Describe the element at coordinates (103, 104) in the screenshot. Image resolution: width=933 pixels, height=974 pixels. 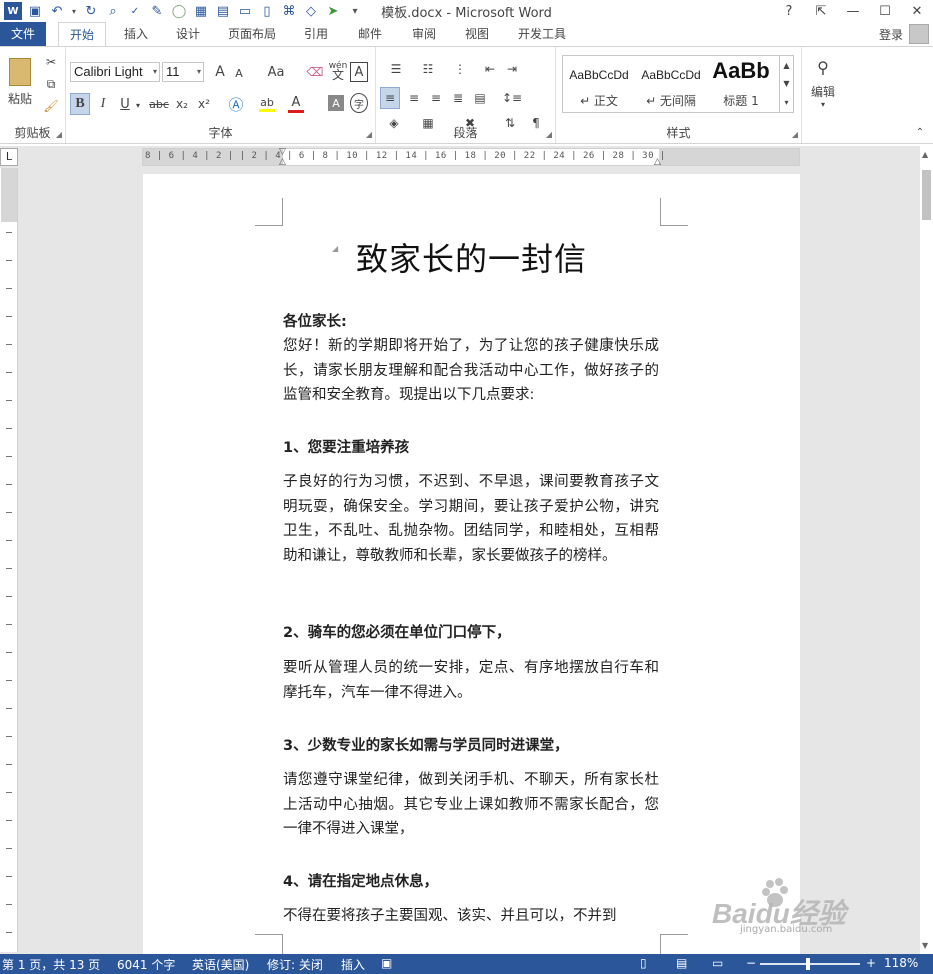
I see `italic-button: I` at that location.